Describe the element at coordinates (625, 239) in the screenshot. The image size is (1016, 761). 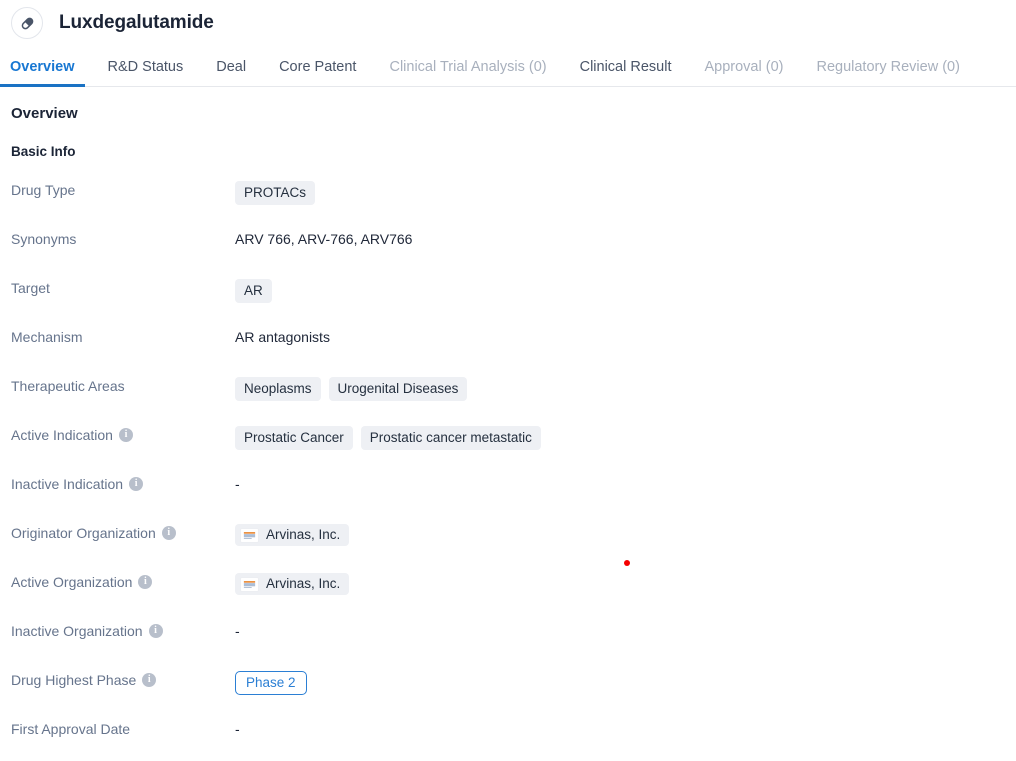
I see `field-value: ARV 766, ARV-766, ARV766` at that location.